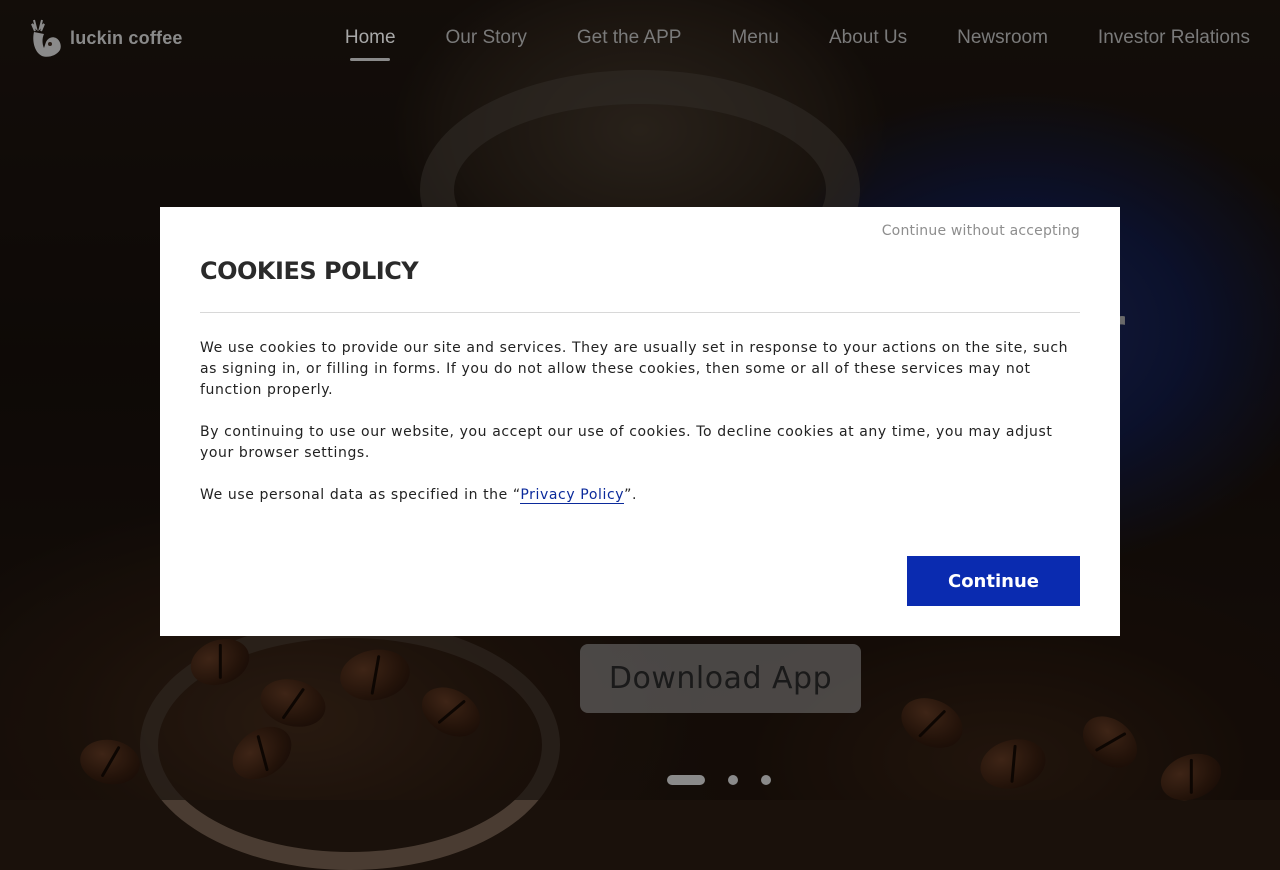 This screenshot has height=870, width=1280. What do you see at coordinates (629, 38) in the screenshot?
I see `nav-get-the-app: Get the APP` at bounding box center [629, 38].